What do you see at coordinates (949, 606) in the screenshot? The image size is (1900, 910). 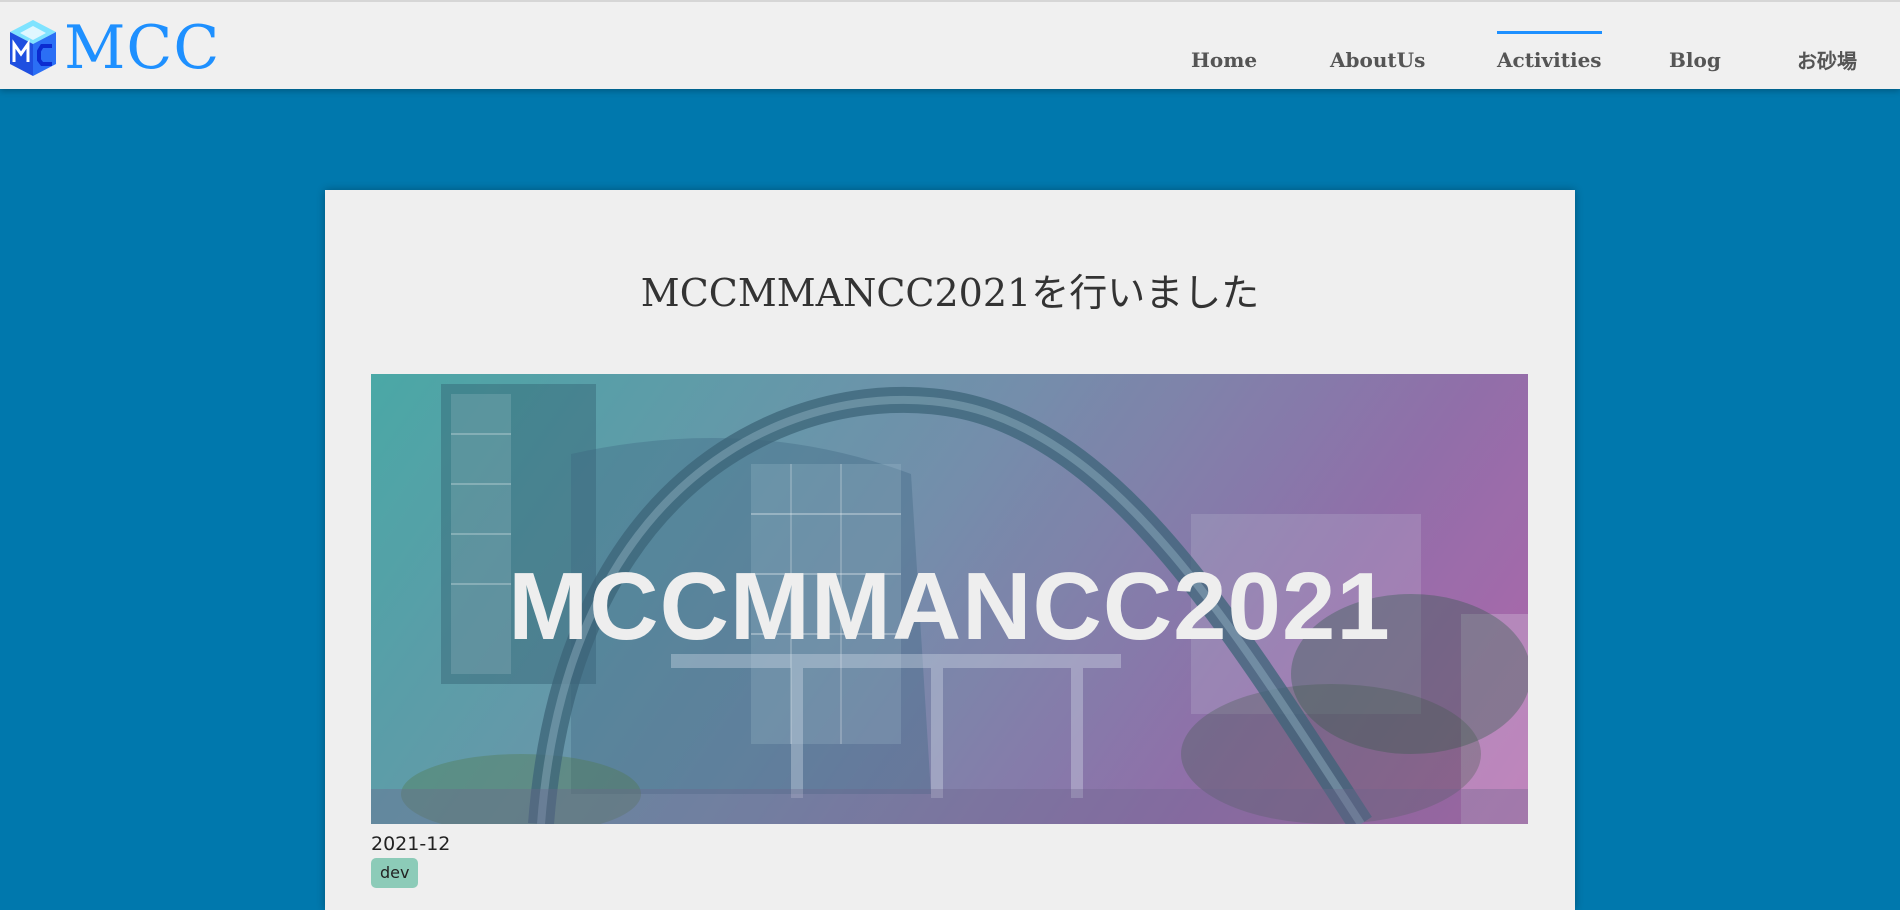 I see `post-hero-title: MCCMMANCC2021` at bounding box center [949, 606].